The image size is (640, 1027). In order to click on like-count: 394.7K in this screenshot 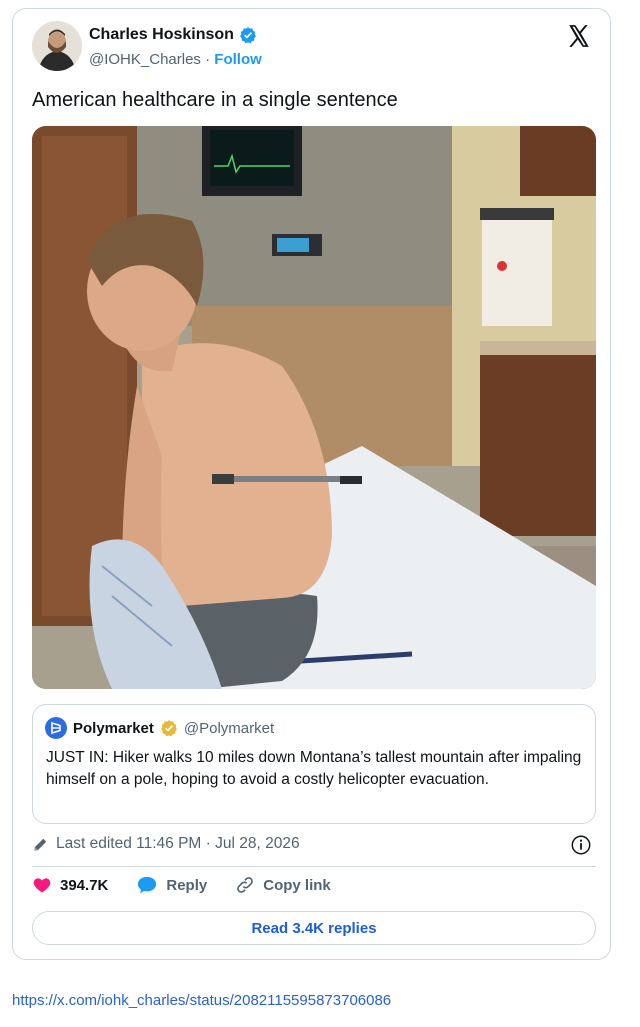, I will do `click(84, 885)`.